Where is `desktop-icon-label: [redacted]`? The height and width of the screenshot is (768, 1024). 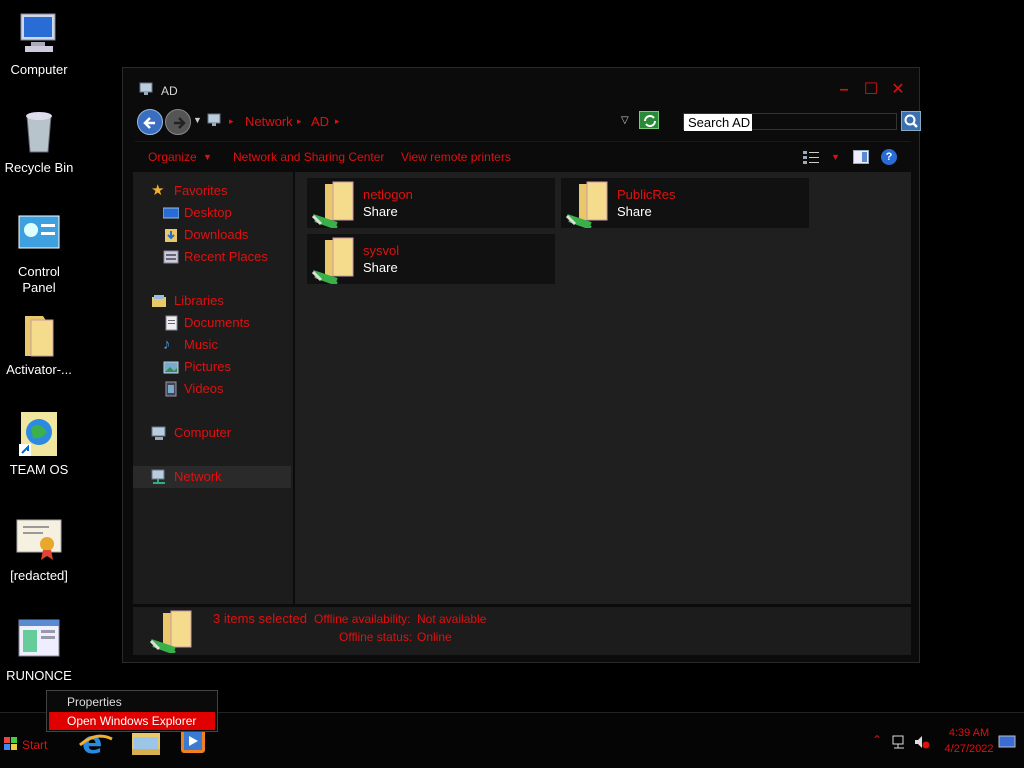 desktop-icon-label: [redacted] is located at coordinates (39, 575).